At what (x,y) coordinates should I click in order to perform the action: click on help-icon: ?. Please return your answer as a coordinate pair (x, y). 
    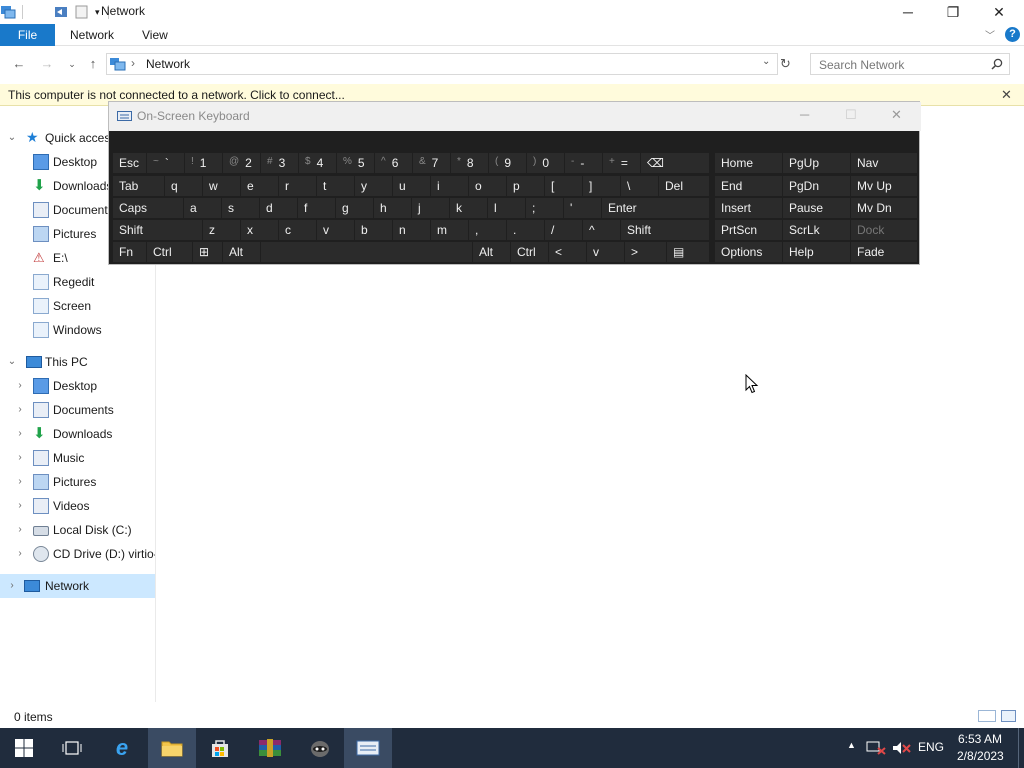
    Looking at the image, I should click on (1012, 34).